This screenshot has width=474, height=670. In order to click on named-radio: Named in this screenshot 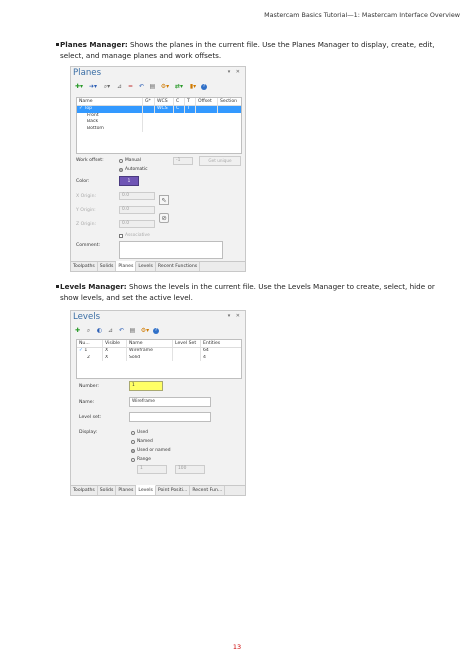, I will do `click(142, 441)`.